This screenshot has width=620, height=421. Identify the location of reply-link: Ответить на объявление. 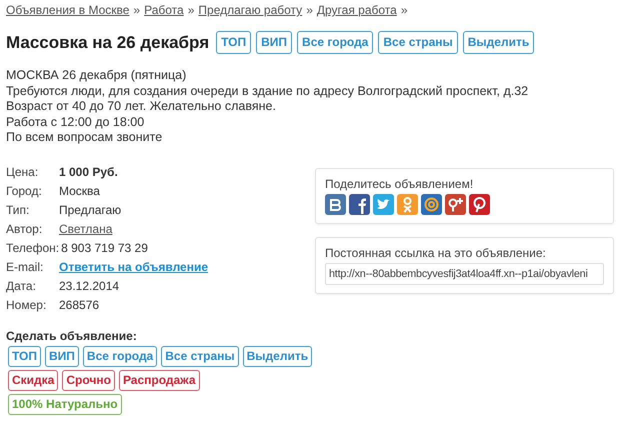
(133, 267).